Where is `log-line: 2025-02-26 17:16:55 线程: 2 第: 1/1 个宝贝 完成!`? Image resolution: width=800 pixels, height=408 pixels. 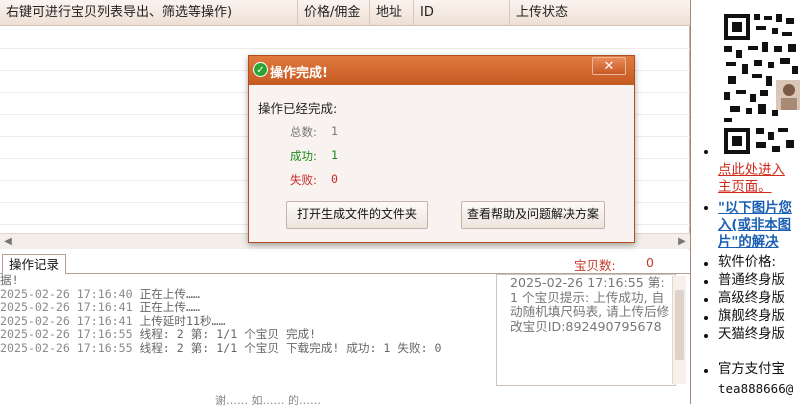
log-line: 2025-02-26 17:16:55 线程: 2 第: 1/1 个宝贝 完成! is located at coordinates (248, 335).